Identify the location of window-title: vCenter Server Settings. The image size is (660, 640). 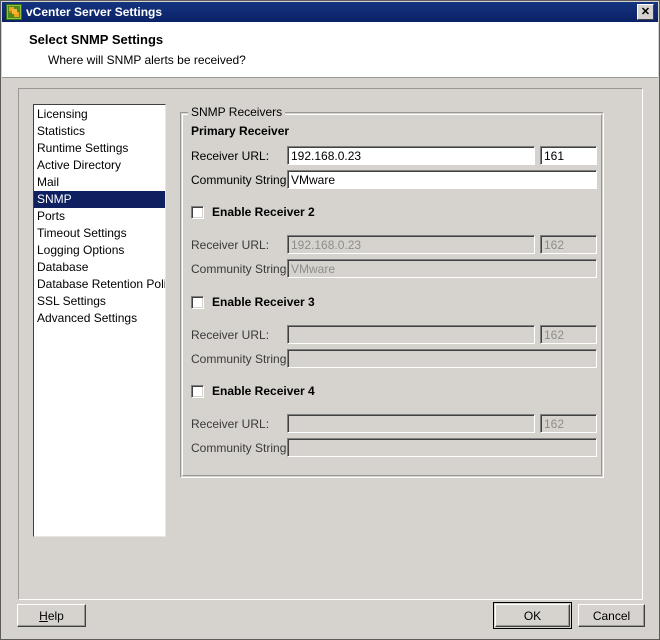
(94, 12).